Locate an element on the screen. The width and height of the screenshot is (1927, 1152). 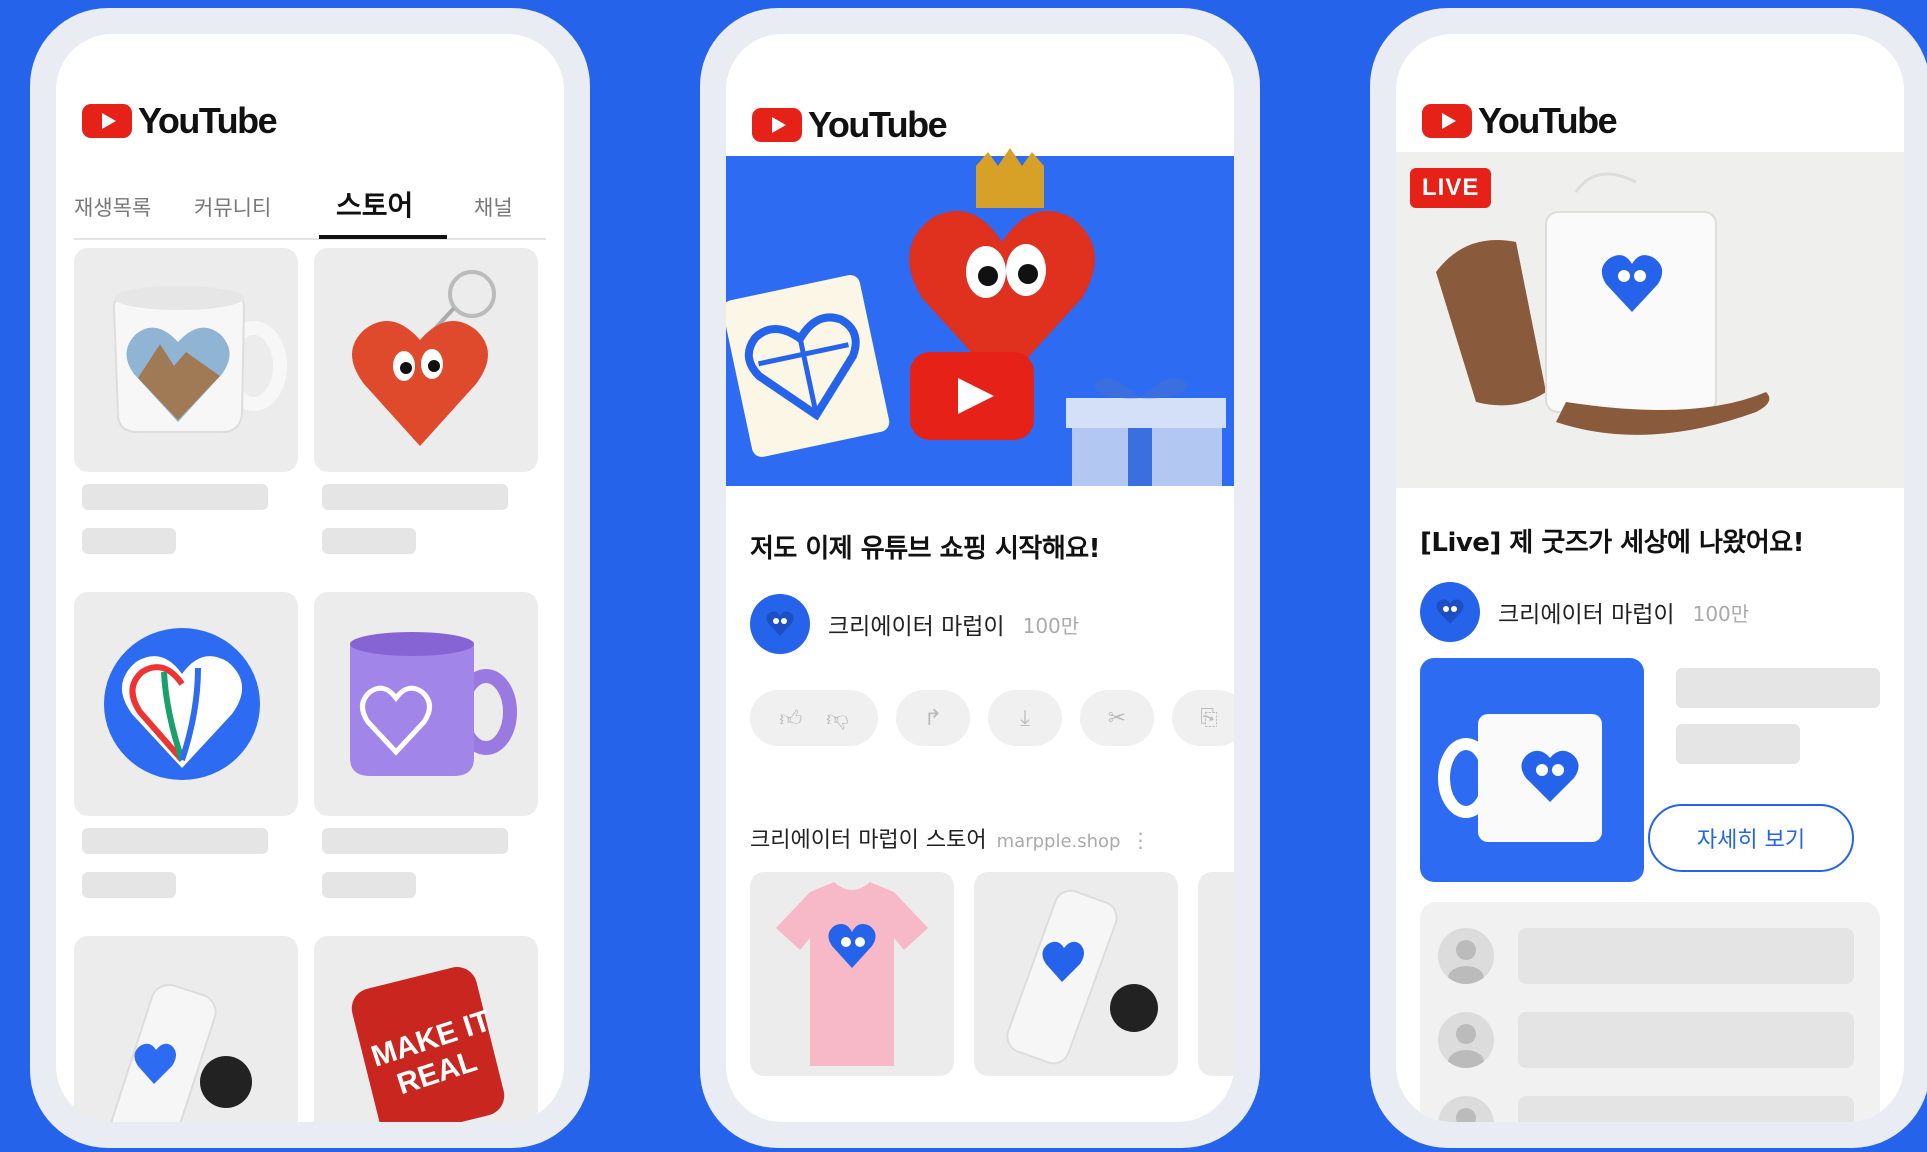
featured-product-card is located at coordinates (1532, 770).